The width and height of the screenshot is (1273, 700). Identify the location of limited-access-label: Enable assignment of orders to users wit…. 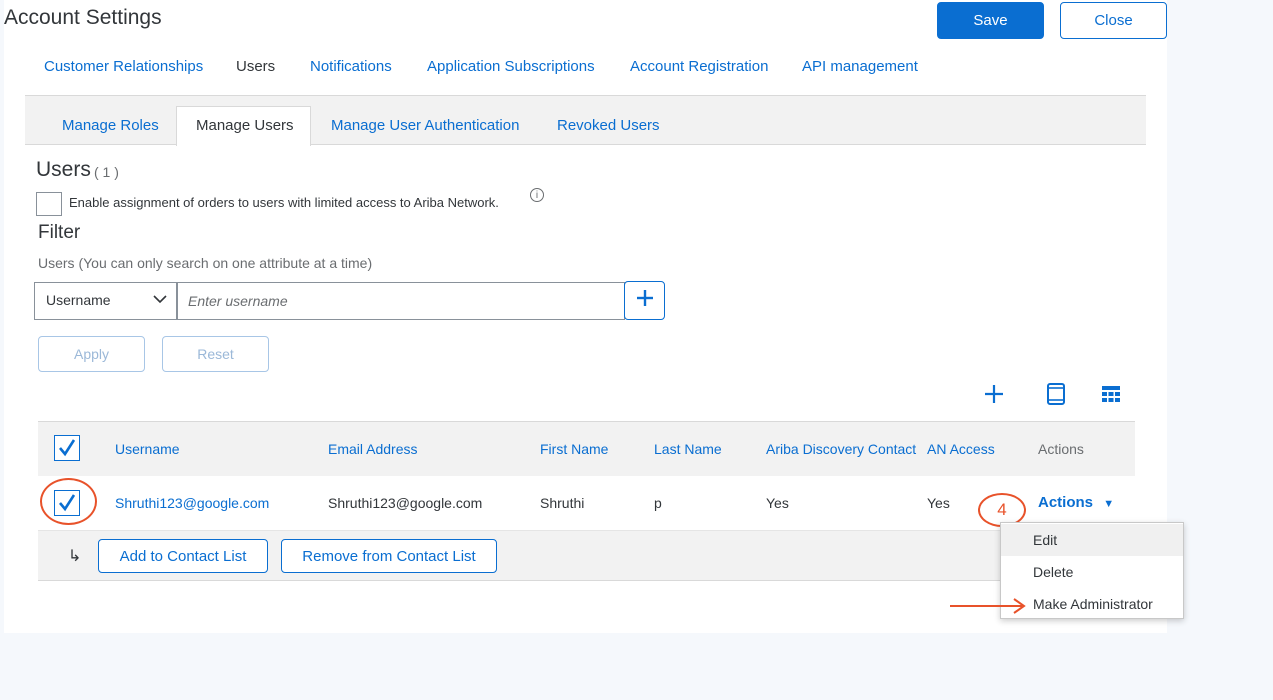
(284, 202).